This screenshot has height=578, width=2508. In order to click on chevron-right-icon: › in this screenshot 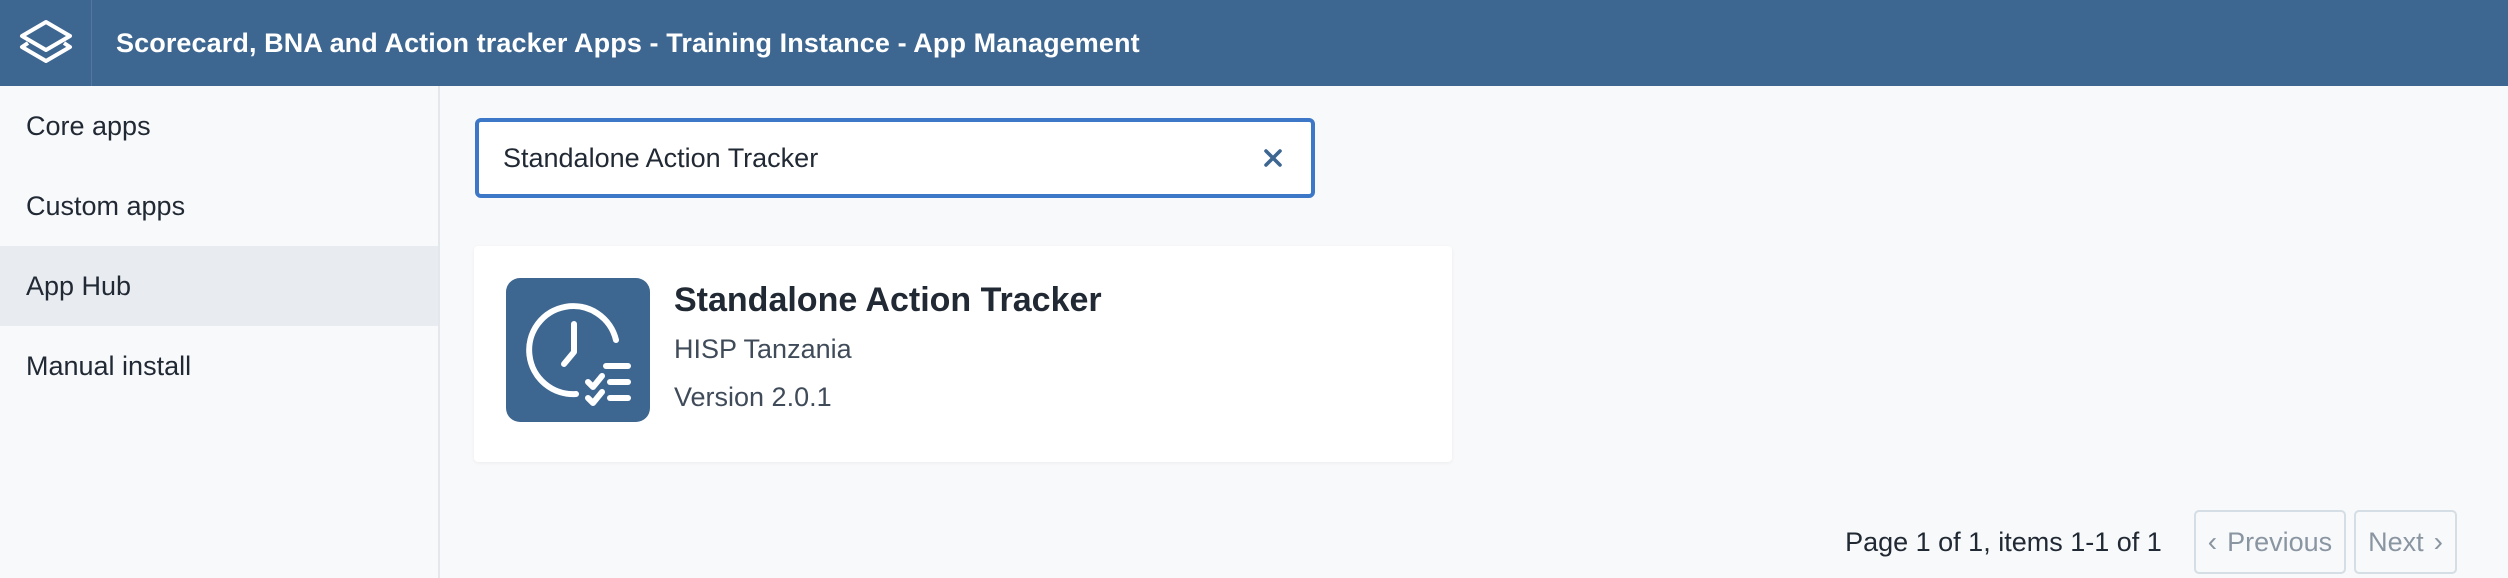, I will do `click(2438, 541)`.